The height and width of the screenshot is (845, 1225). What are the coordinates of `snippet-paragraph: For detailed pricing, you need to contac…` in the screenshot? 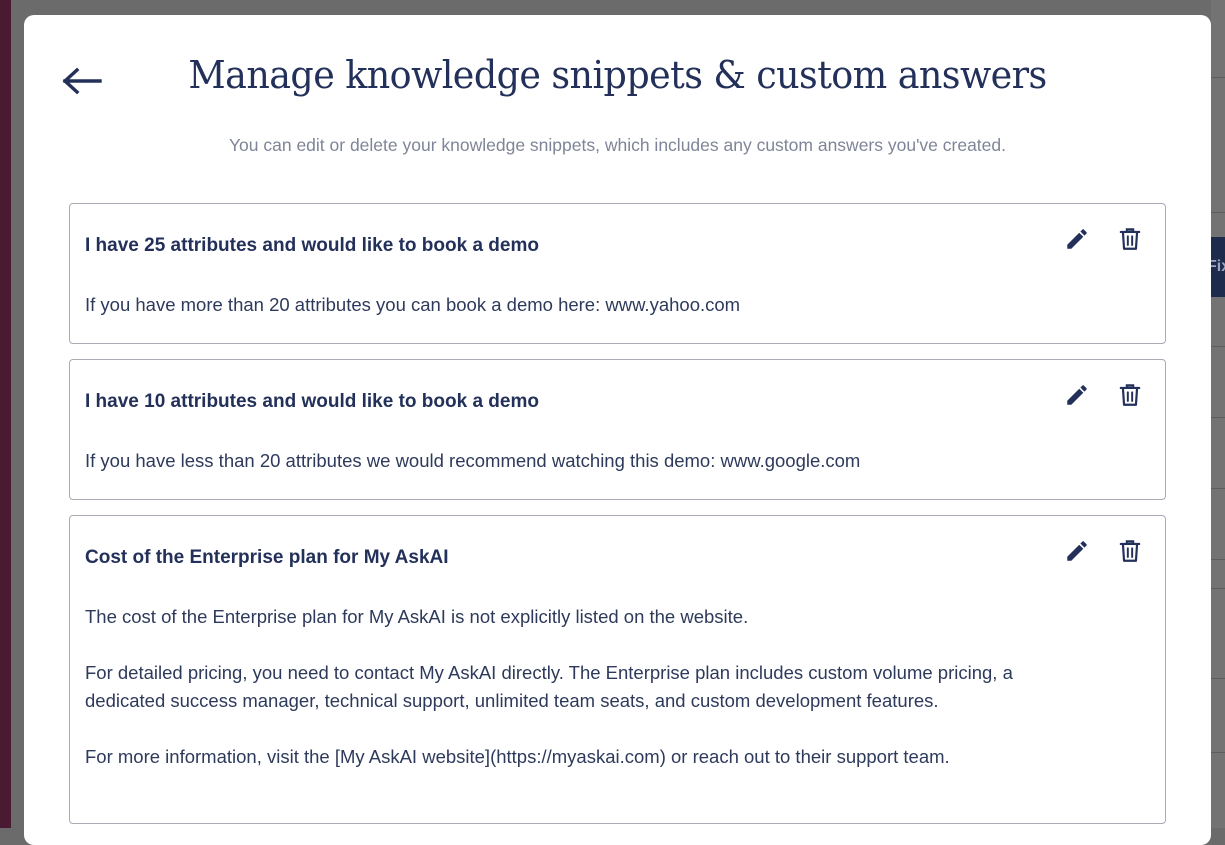 It's located at (549, 686).